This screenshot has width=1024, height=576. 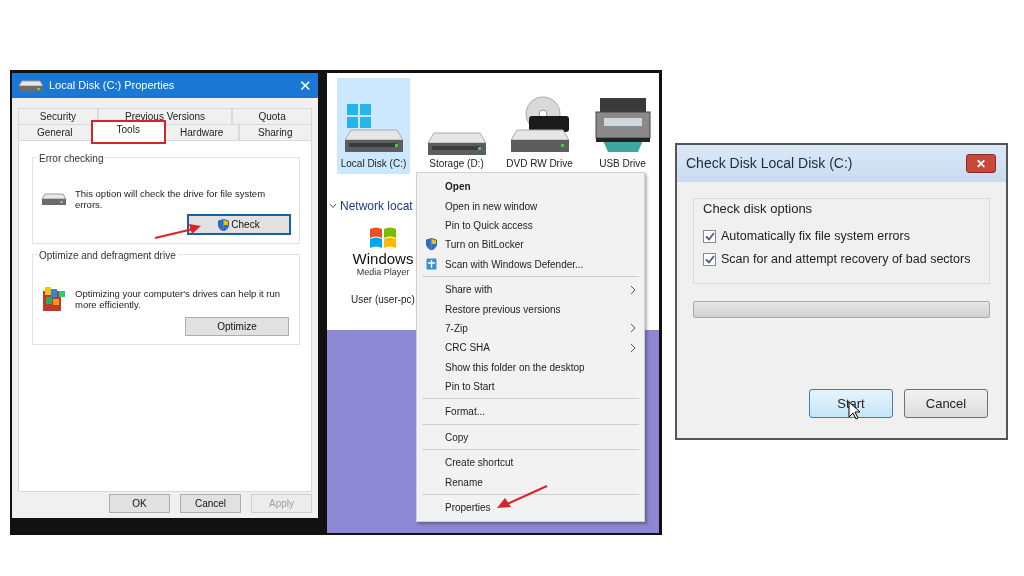 What do you see at coordinates (383, 258) in the screenshot?
I see `logo-text: Windows` at bounding box center [383, 258].